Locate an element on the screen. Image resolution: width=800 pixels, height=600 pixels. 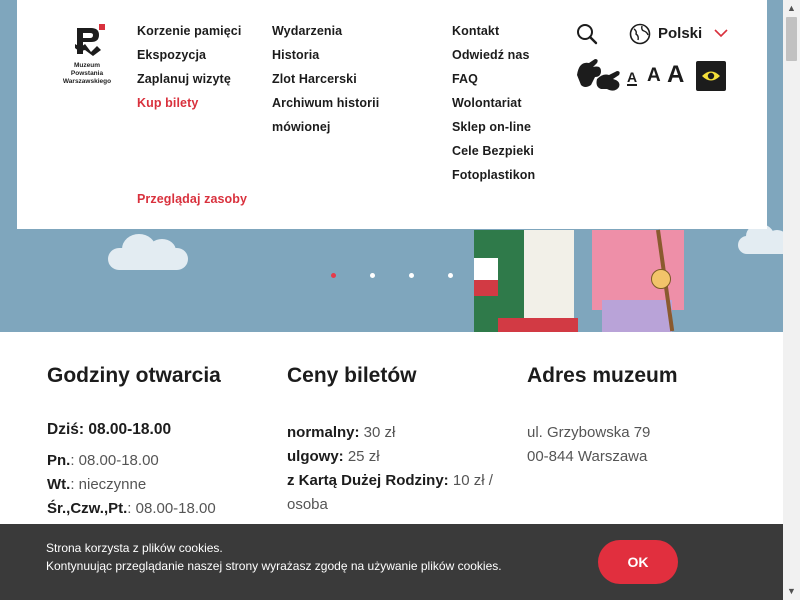
address-line: 00-844 Warszawa is located at coordinates (587, 456).